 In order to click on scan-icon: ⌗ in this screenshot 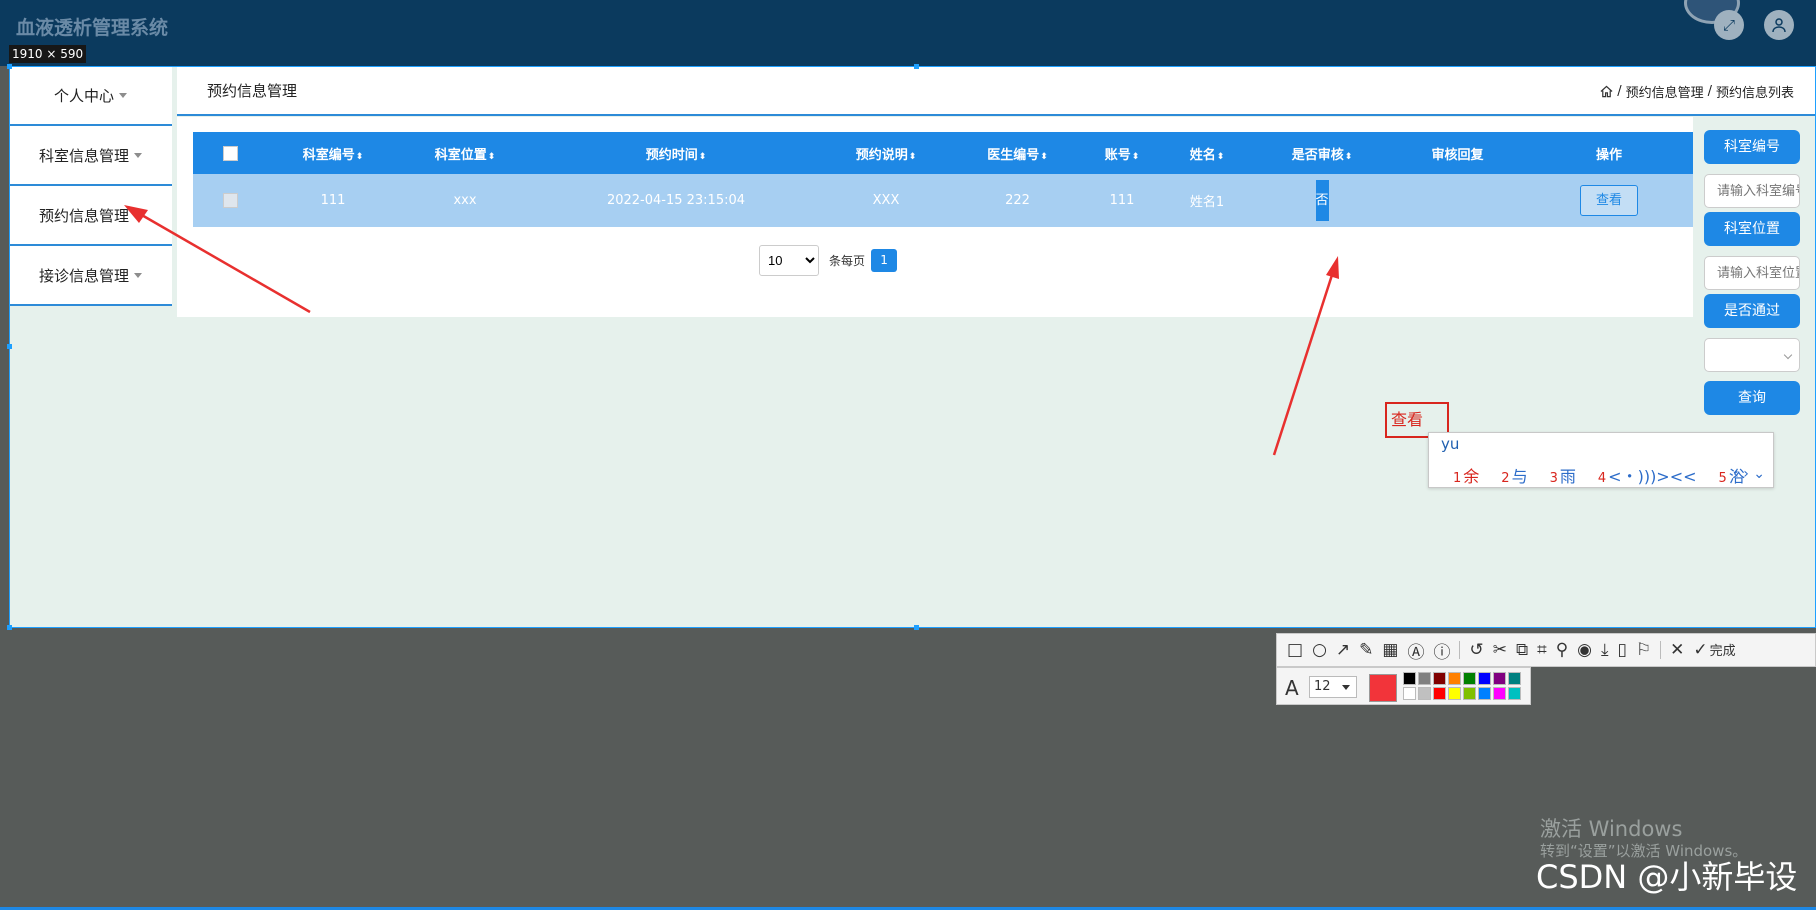, I will do `click(1542, 650)`.